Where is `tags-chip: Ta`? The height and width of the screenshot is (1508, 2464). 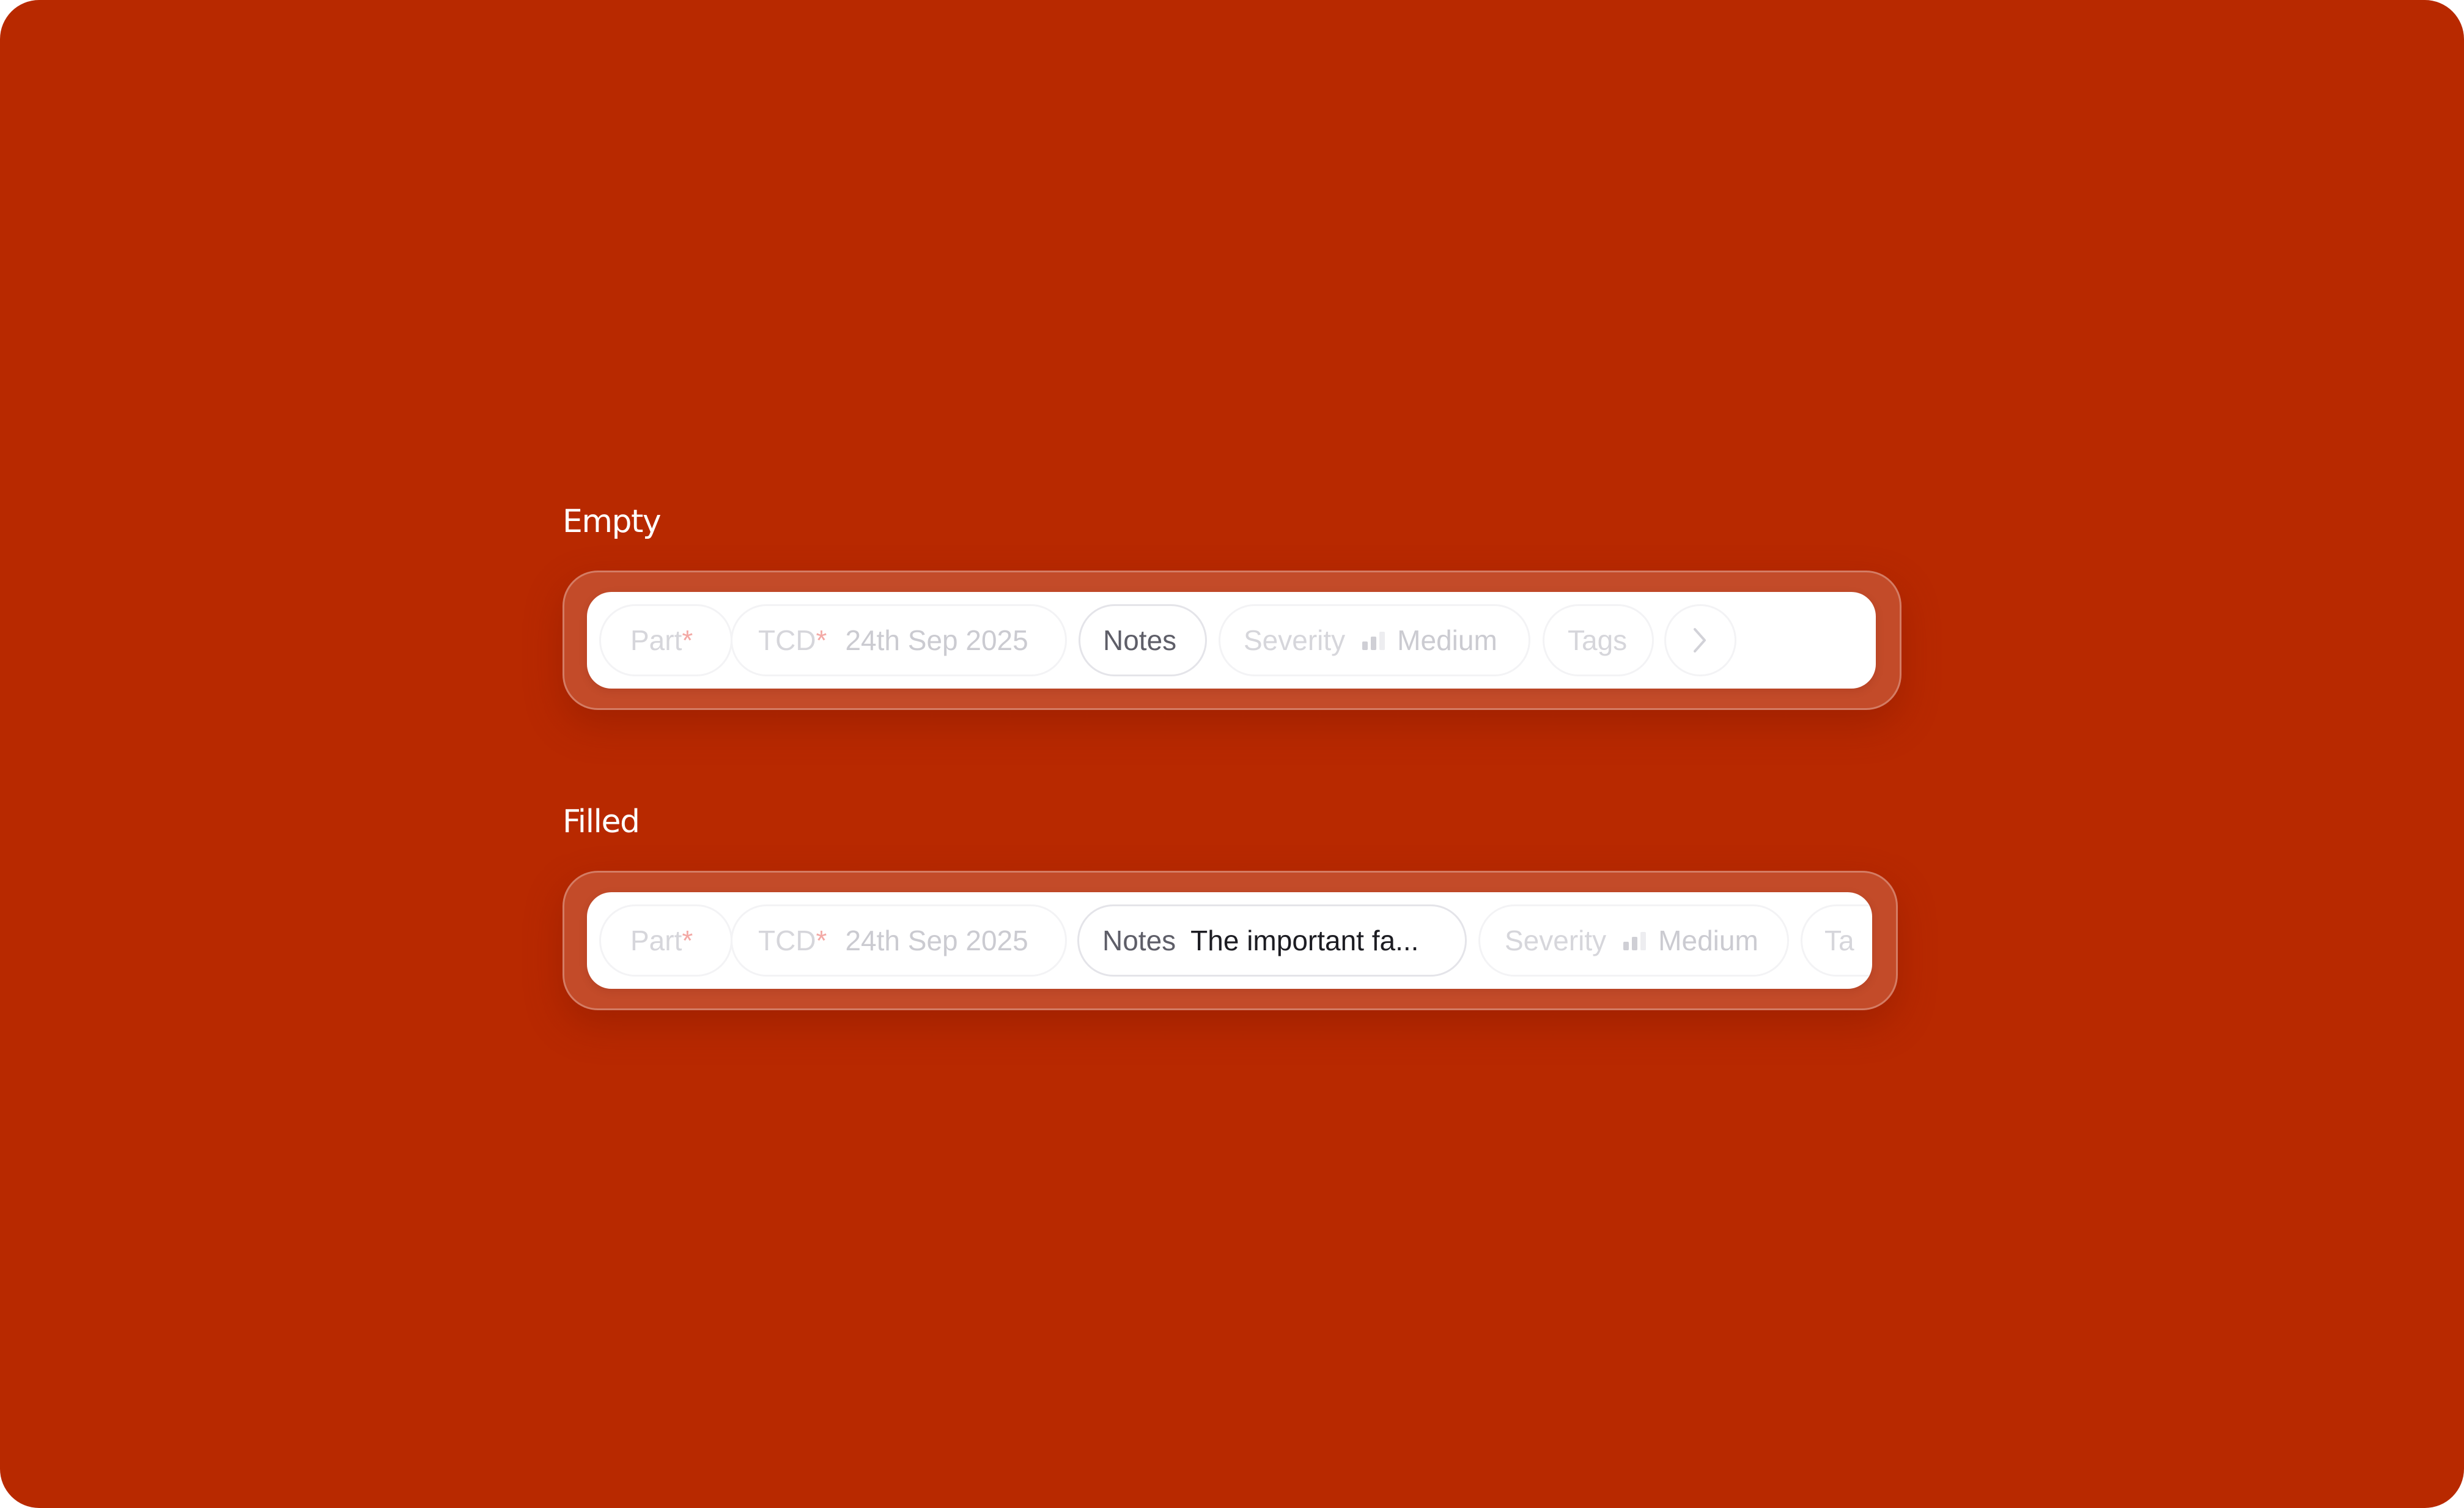 tags-chip: Ta is located at coordinates (1836, 940).